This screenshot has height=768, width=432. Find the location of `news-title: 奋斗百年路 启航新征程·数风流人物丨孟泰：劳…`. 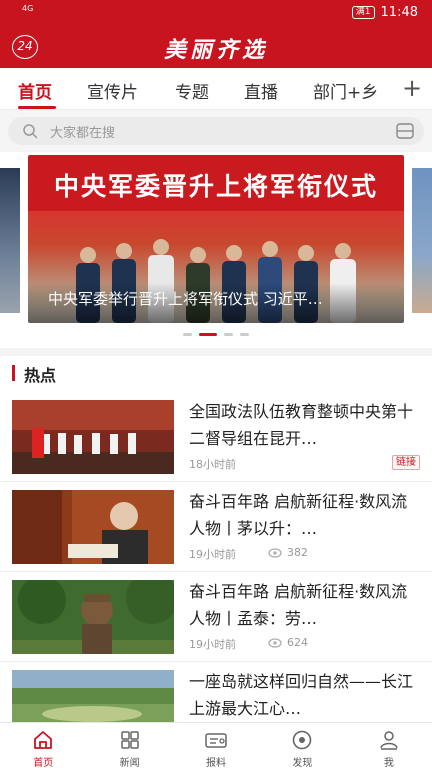

news-title: 奋斗百年路 启航新征程·数风流人物丨孟泰：劳… is located at coordinates (298, 605).